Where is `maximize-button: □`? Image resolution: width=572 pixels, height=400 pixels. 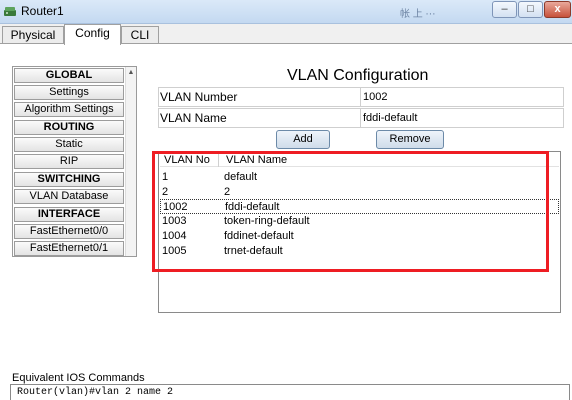
maximize-button: □ is located at coordinates (530, 9).